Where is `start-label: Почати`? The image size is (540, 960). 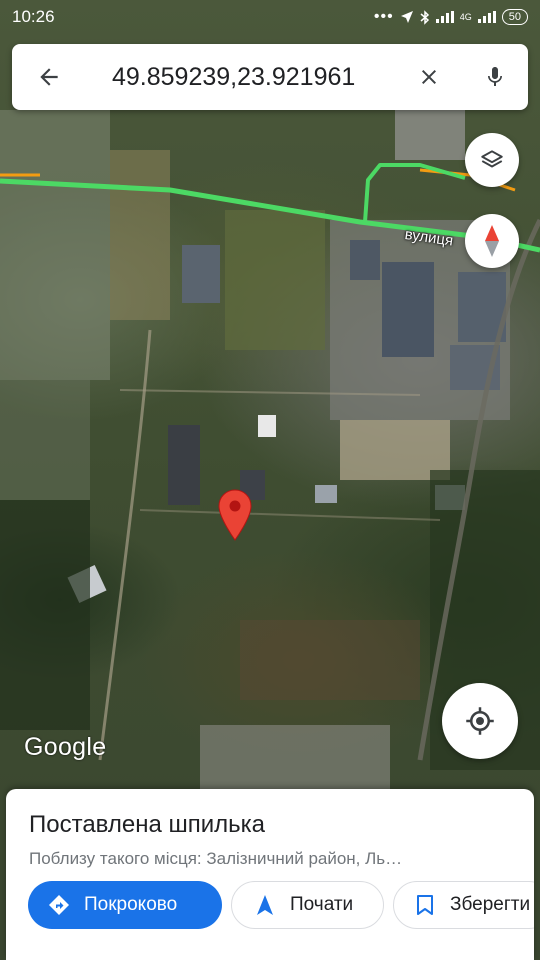
start-label: Почати is located at coordinates (322, 904).